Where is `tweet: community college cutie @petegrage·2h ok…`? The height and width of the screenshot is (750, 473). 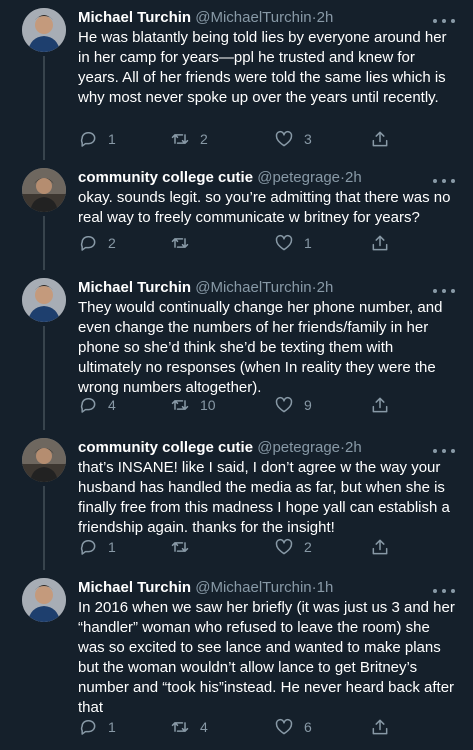 tweet: community college cutie @petegrage·2h ok… is located at coordinates (236, 215).